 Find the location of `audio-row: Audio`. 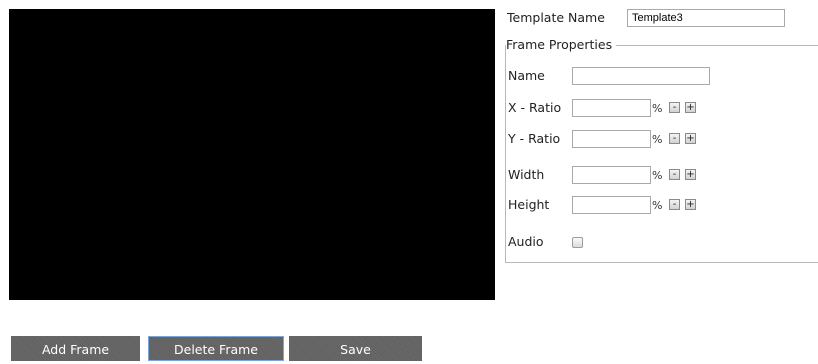

audio-row: Audio is located at coordinates (662, 243).